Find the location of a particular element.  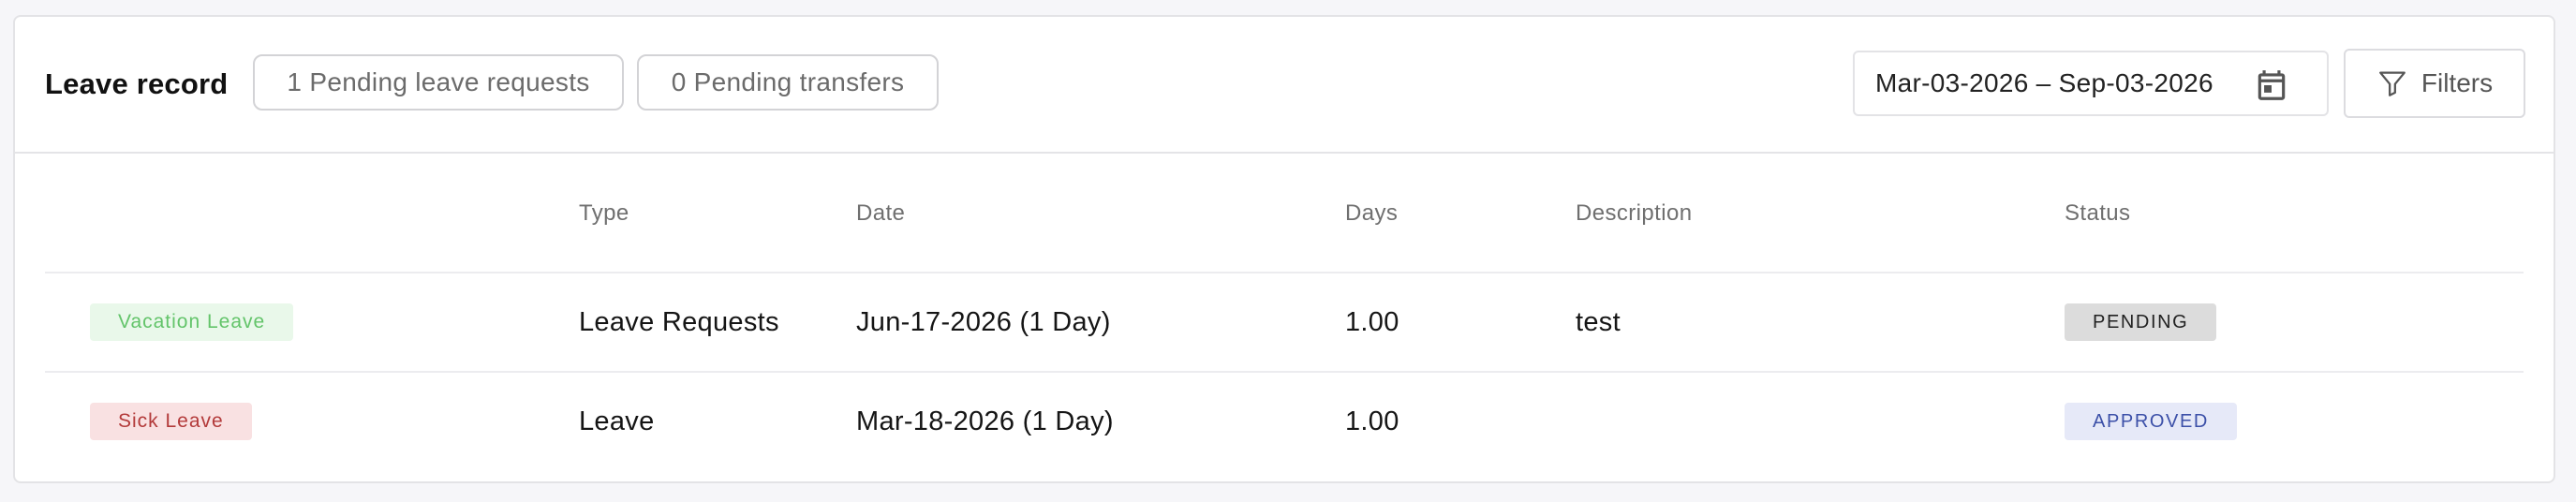

calendar-icon is located at coordinates (2271, 85).